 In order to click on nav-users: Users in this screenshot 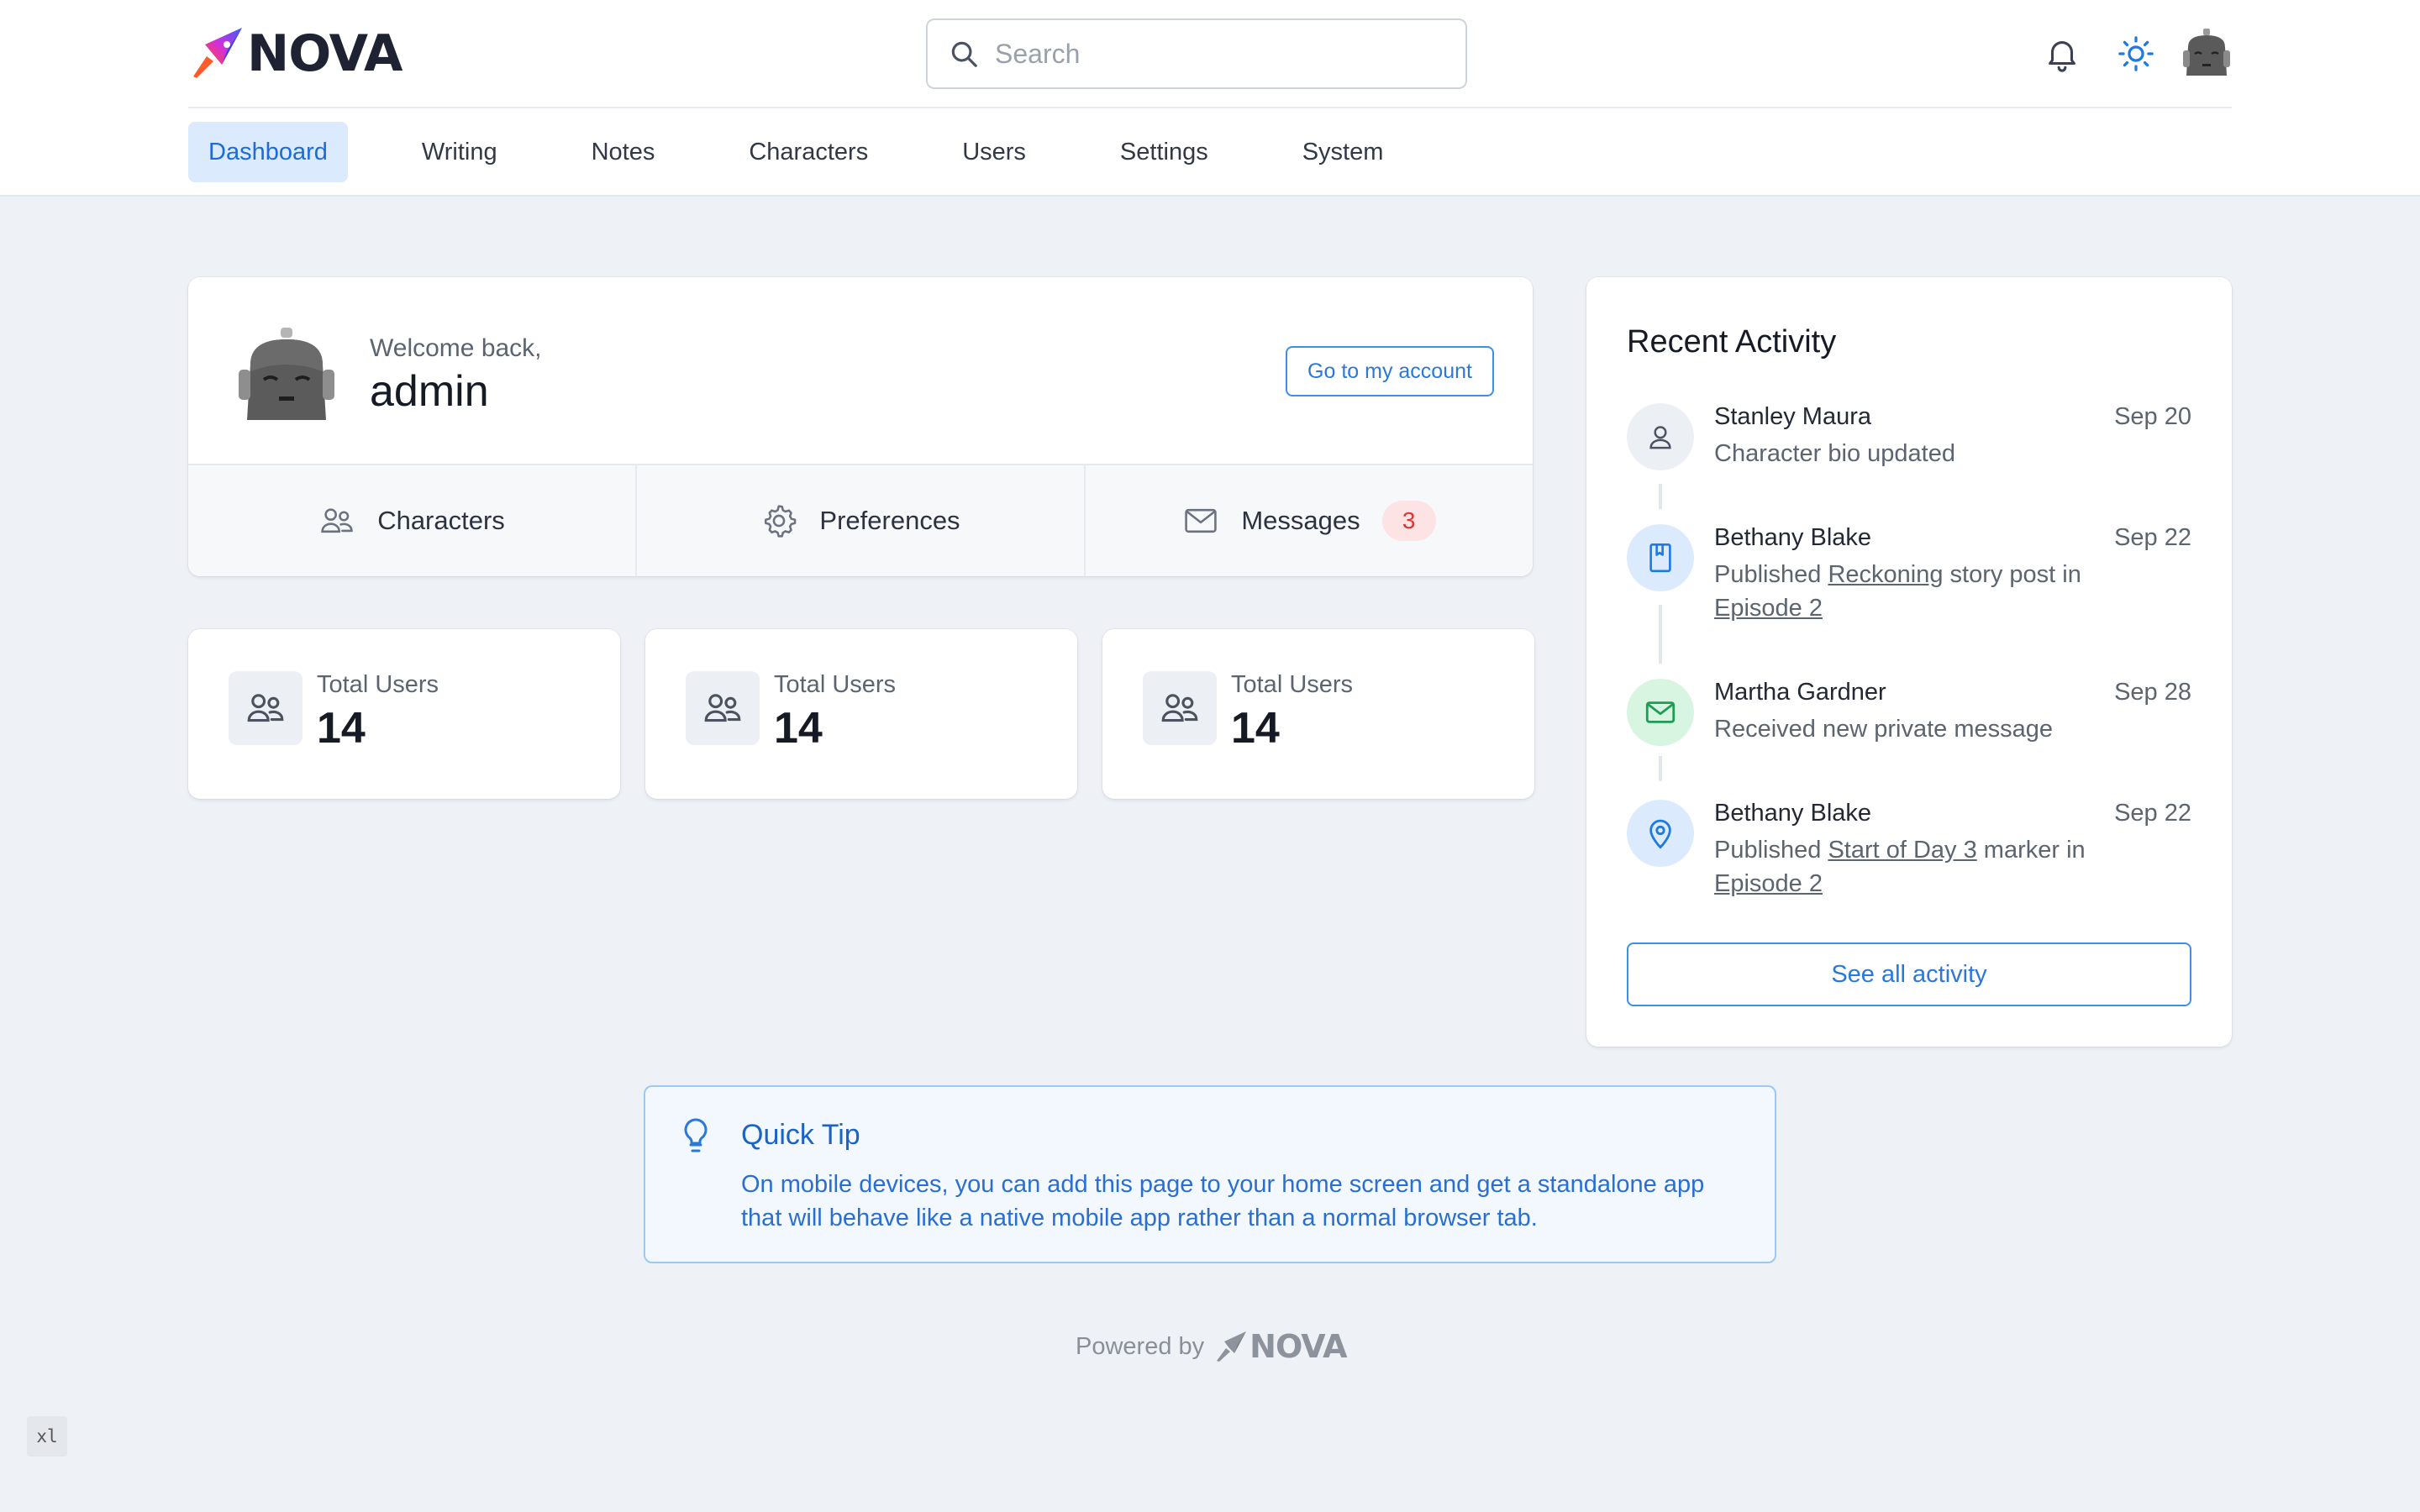, I will do `click(994, 152)`.